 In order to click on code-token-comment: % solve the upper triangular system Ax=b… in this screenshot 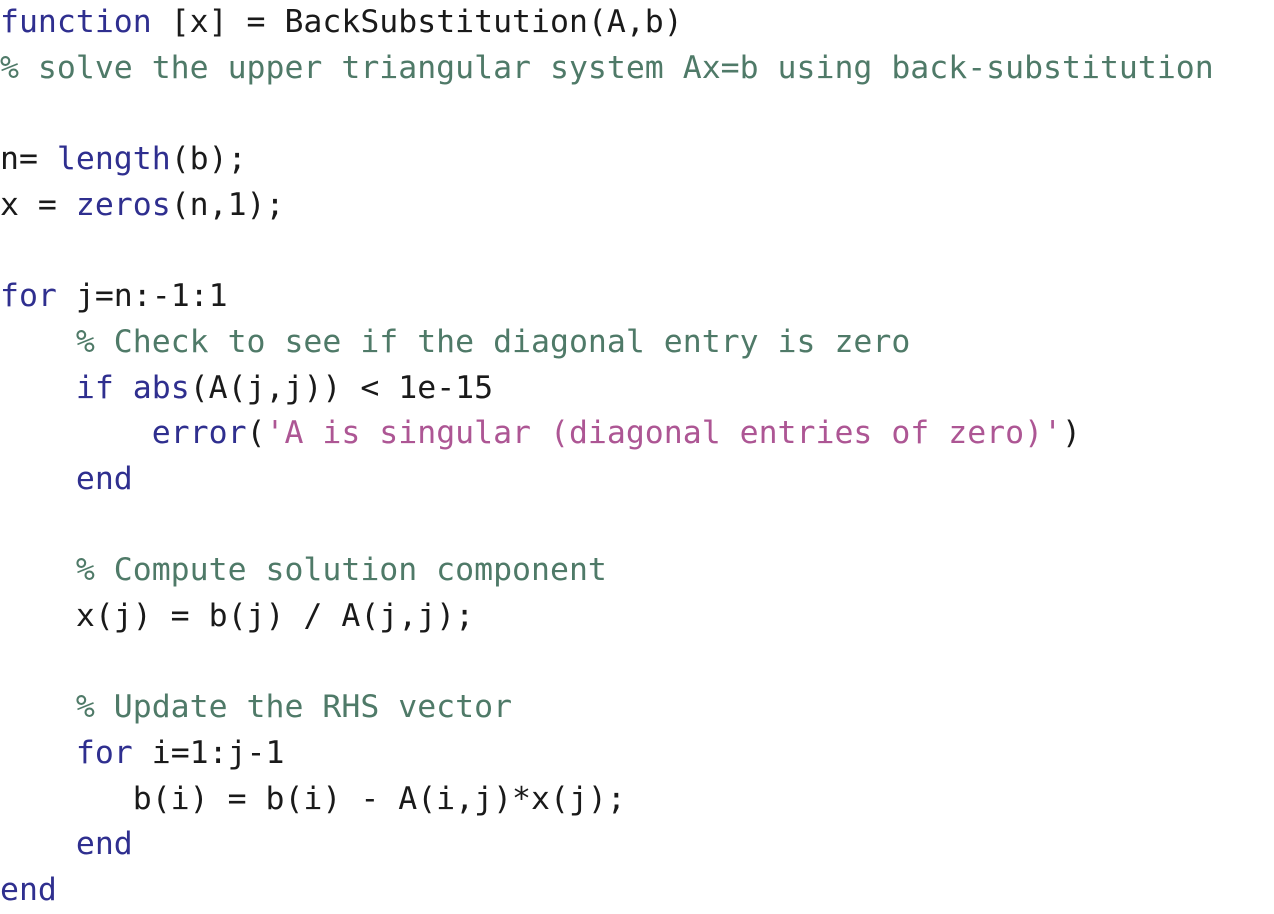, I will do `click(607, 67)`.